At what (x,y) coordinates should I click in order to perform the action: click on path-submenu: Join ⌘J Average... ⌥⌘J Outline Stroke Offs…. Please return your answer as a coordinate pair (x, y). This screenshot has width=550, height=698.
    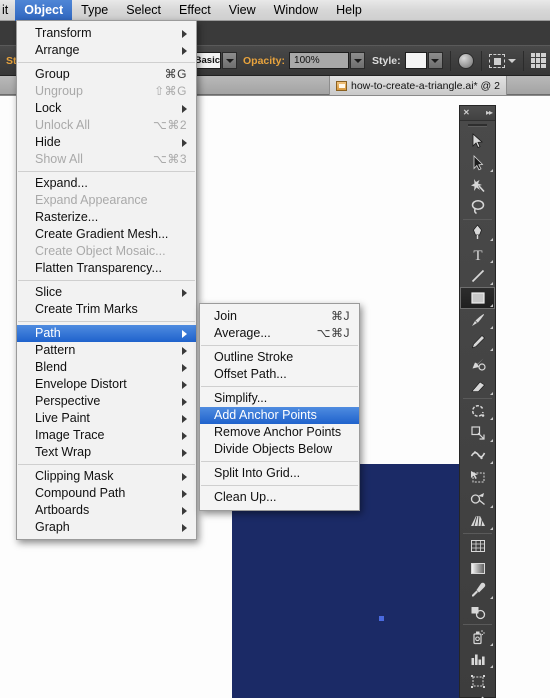
    Looking at the image, I should click on (279, 407).